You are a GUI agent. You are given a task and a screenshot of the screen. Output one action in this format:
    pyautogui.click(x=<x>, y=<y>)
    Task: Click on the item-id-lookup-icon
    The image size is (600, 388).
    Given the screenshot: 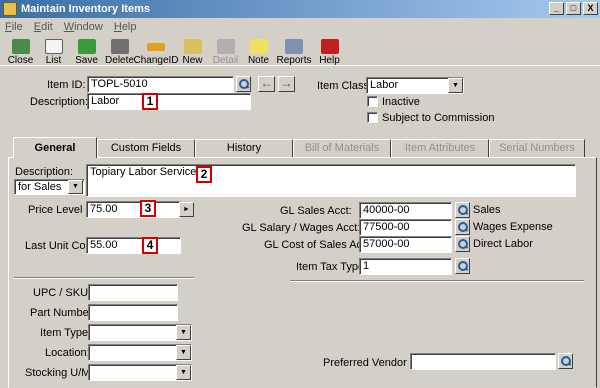 What is the action you would take?
    pyautogui.click(x=243, y=84)
    